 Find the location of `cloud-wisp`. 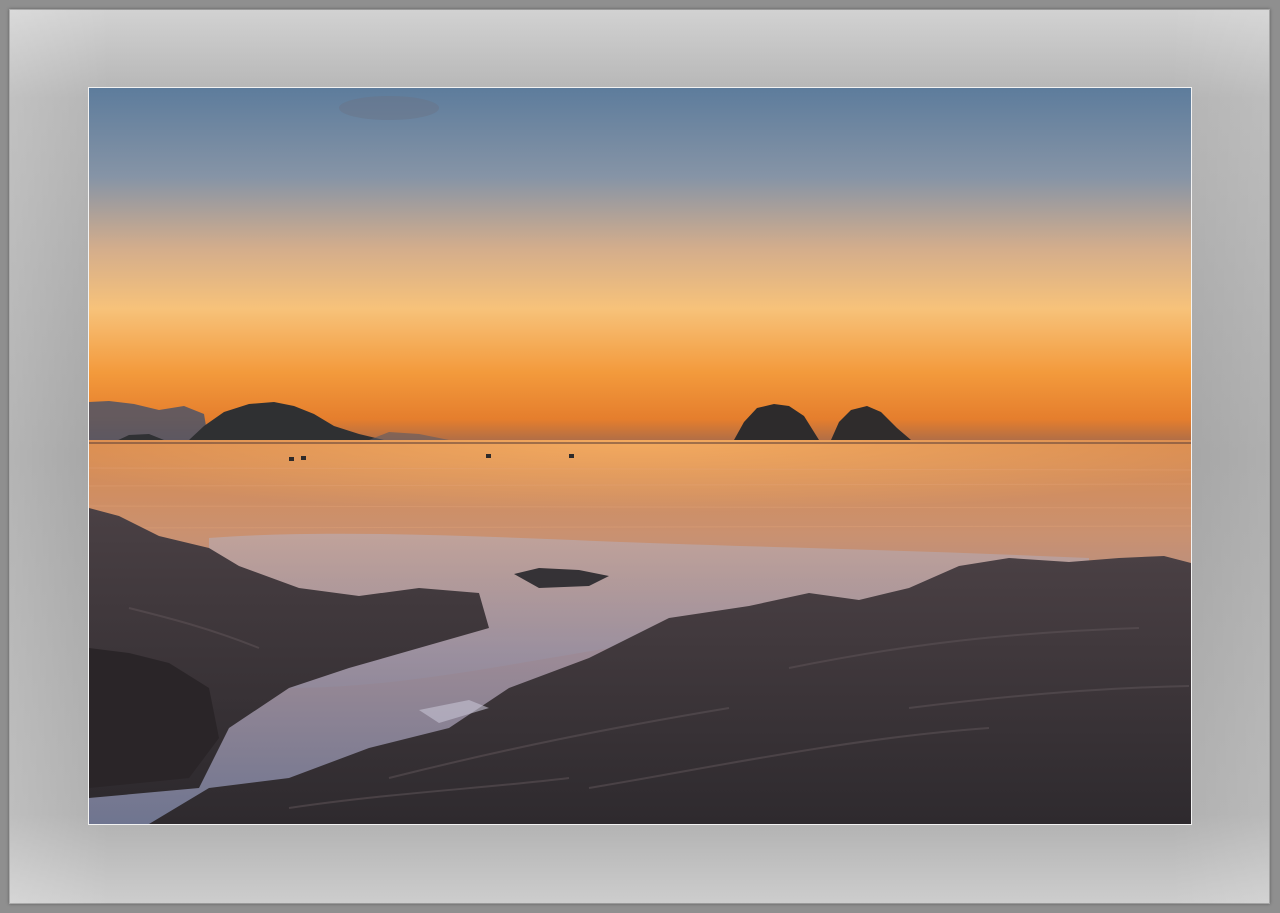

cloud-wisp is located at coordinates (389, 108).